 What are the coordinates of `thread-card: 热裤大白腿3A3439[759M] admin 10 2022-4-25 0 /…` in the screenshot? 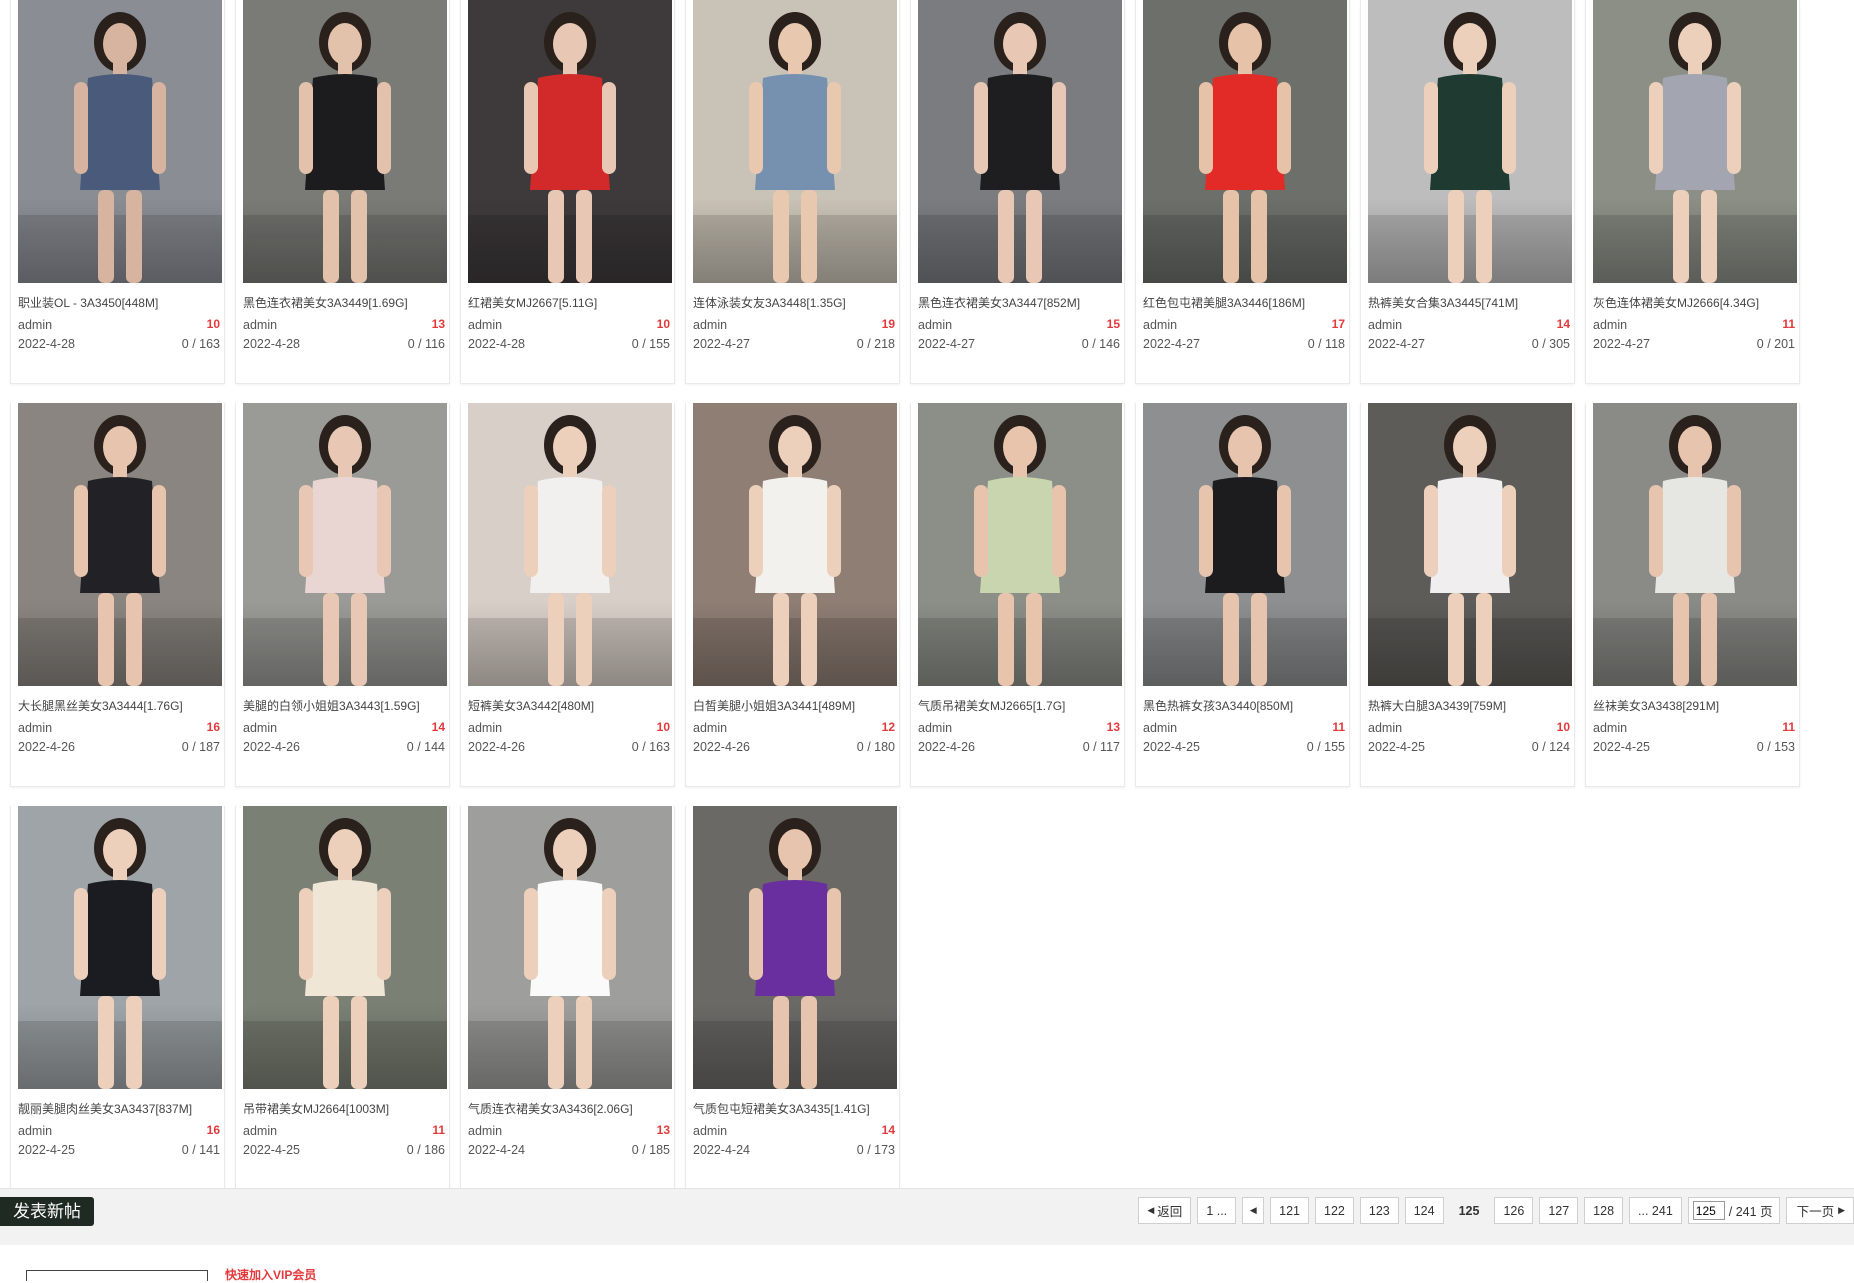 It's located at (1467, 595).